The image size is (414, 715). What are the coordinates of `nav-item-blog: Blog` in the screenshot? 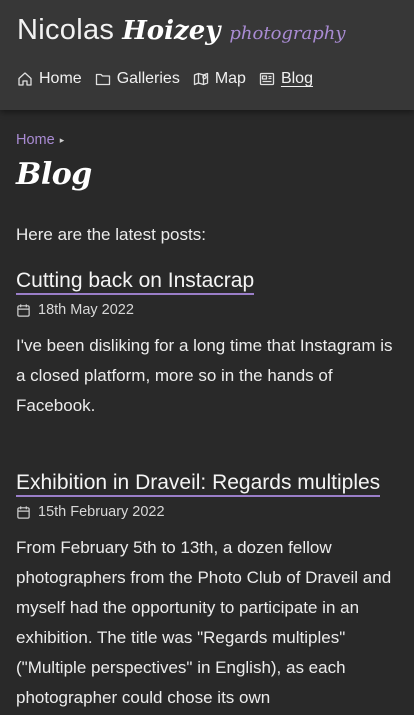 It's located at (286, 79).